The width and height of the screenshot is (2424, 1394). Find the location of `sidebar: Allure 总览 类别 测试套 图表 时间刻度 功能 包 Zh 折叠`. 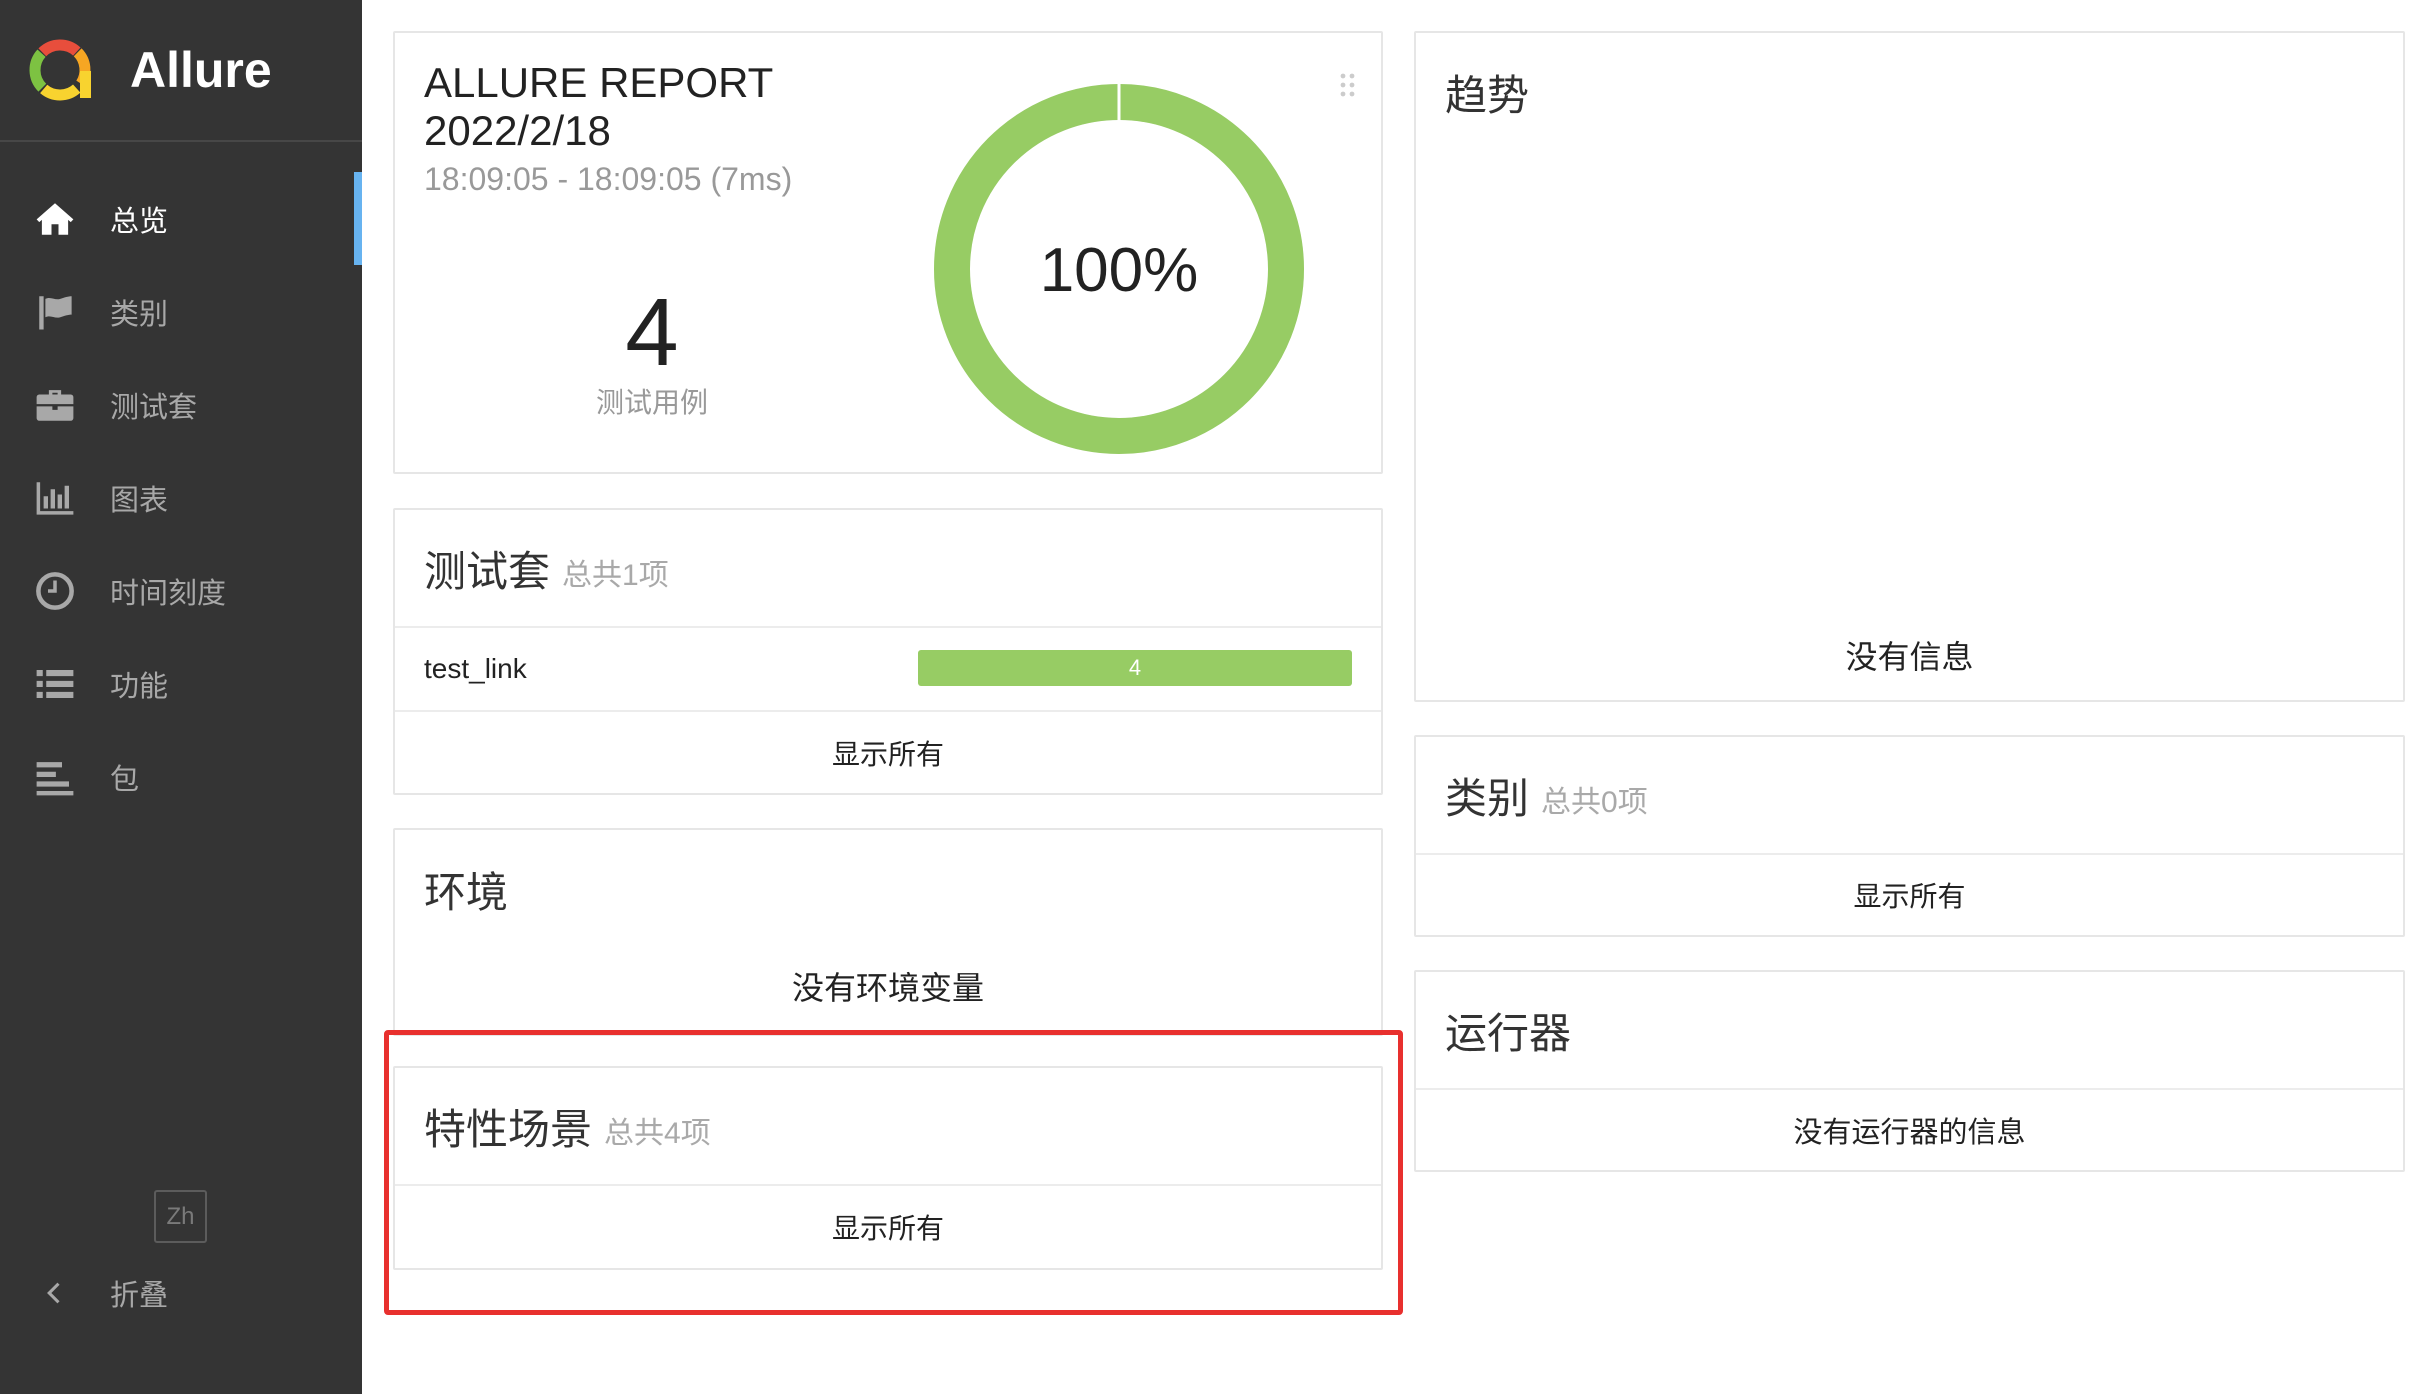

sidebar: Allure 总览 类别 测试套 图表 时间刻度 功能 包 Zh 折叠 is located at coordinates (181, 697).